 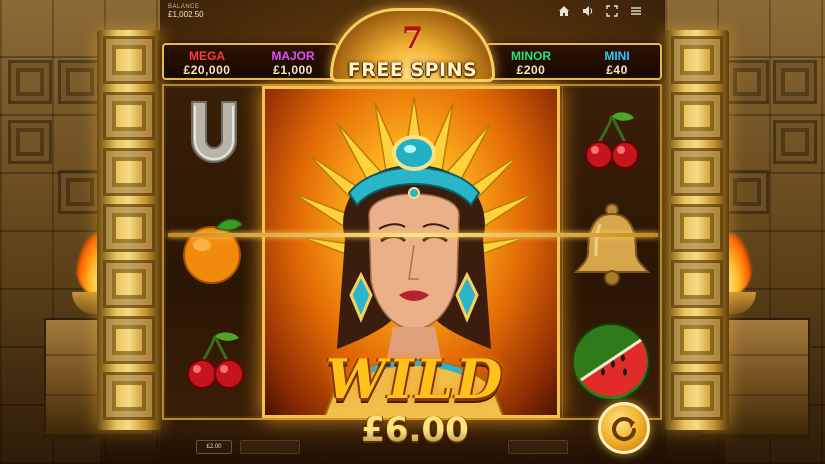 What do you see at coordinates (531, 70) in the screenshot?
I see `jackpot-minor-value: £200` at bounding box center [531, 70].